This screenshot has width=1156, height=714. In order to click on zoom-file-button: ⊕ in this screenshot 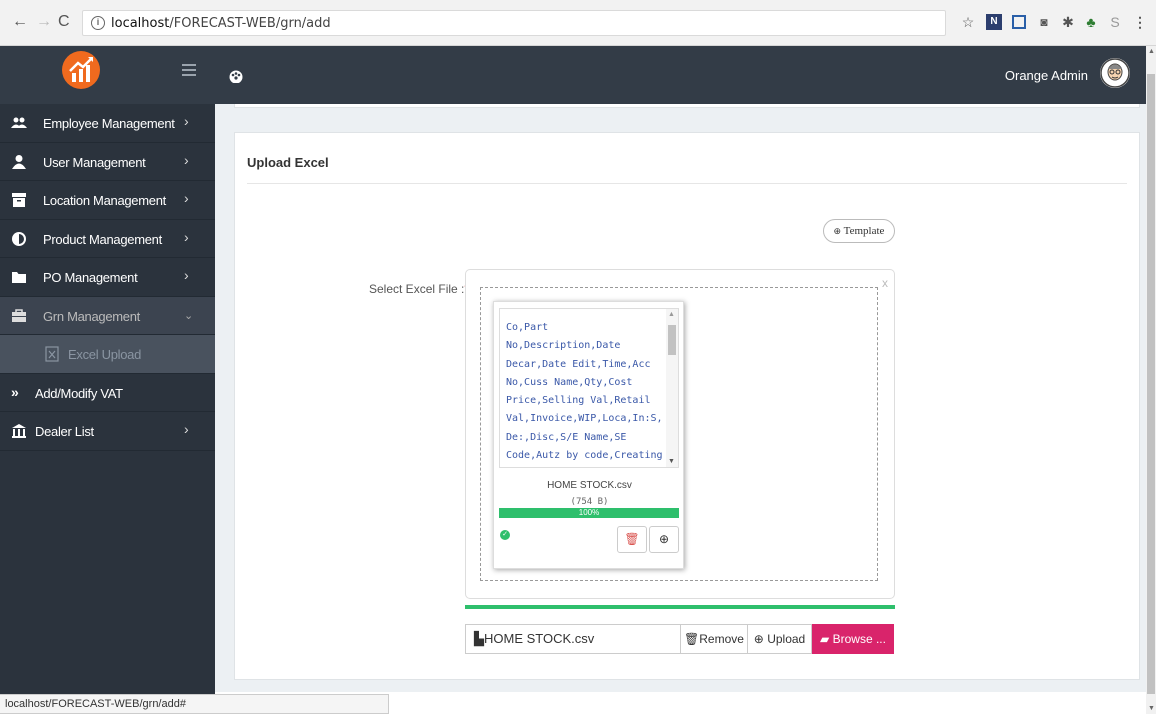, I will do `click(664, 539)`.